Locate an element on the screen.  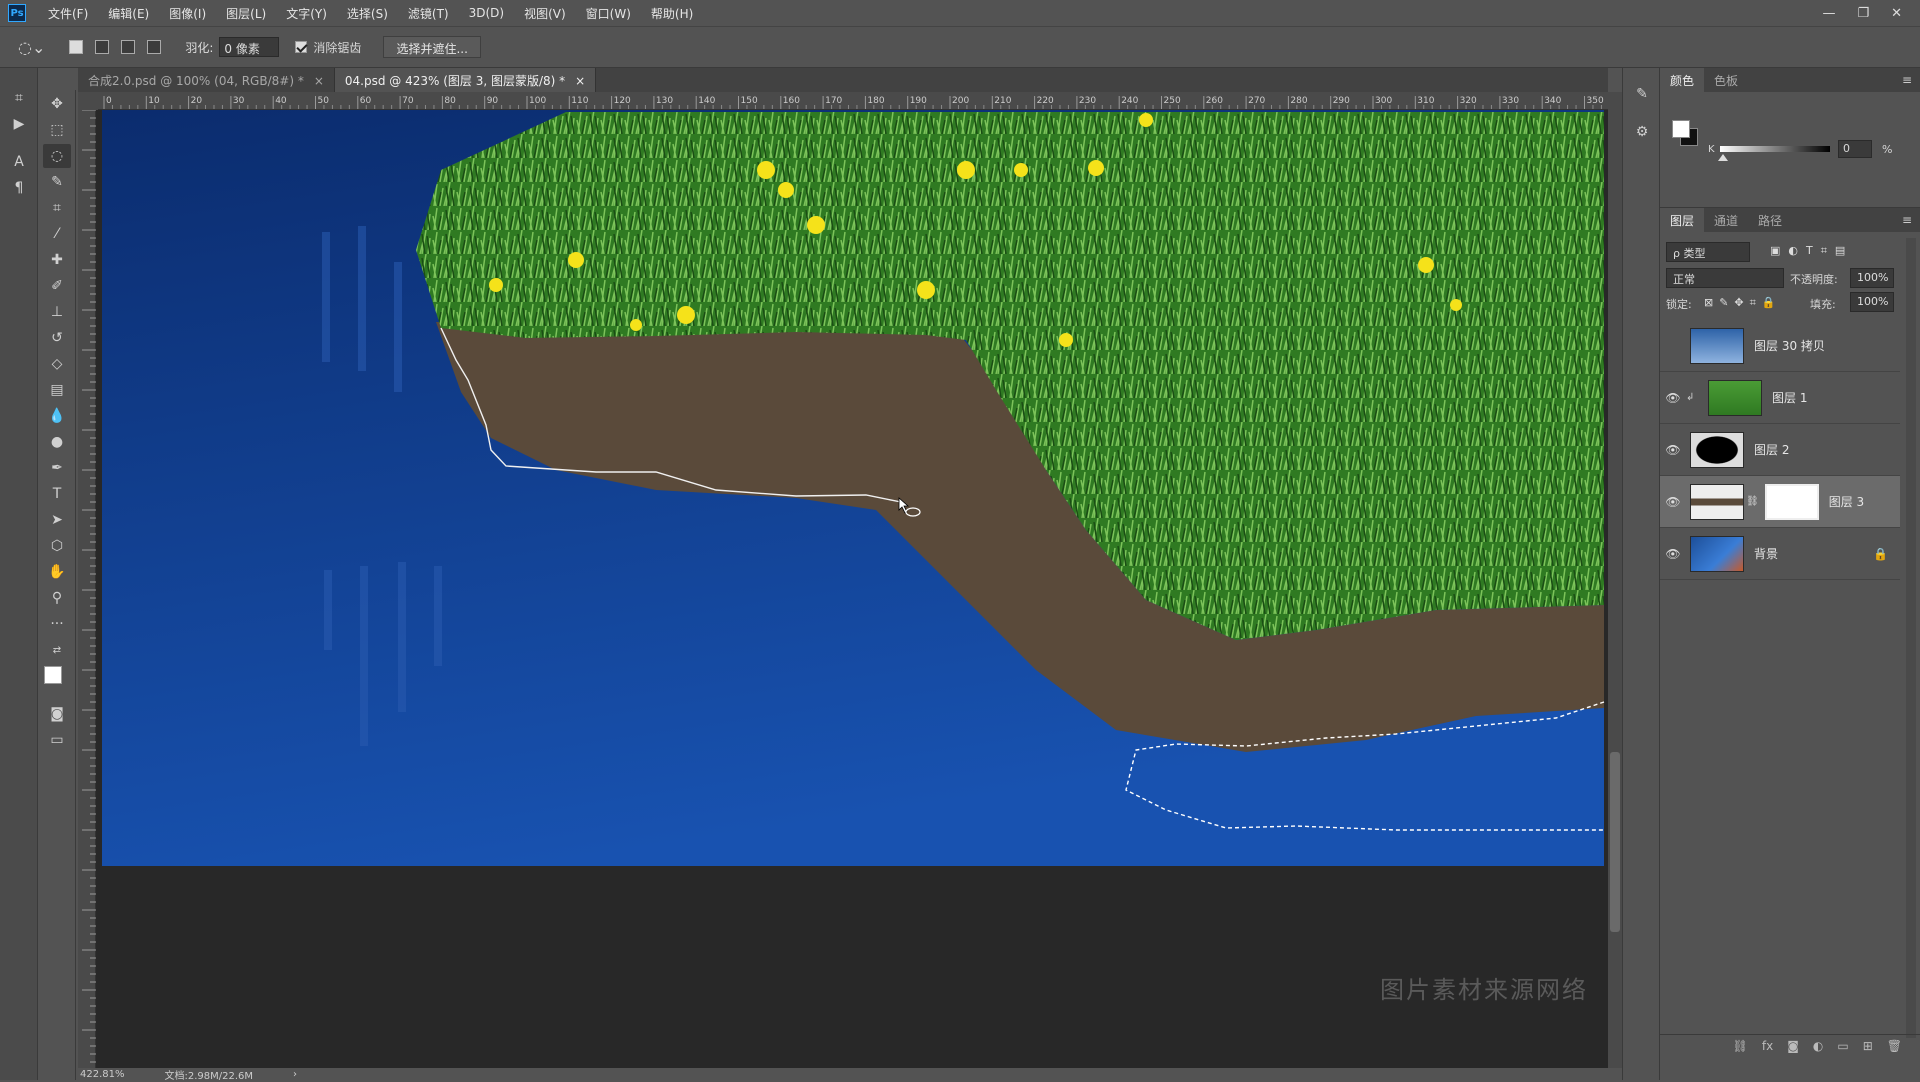
layer-row-3: 👁 图层 2 is located at coordinates (1780, 450).